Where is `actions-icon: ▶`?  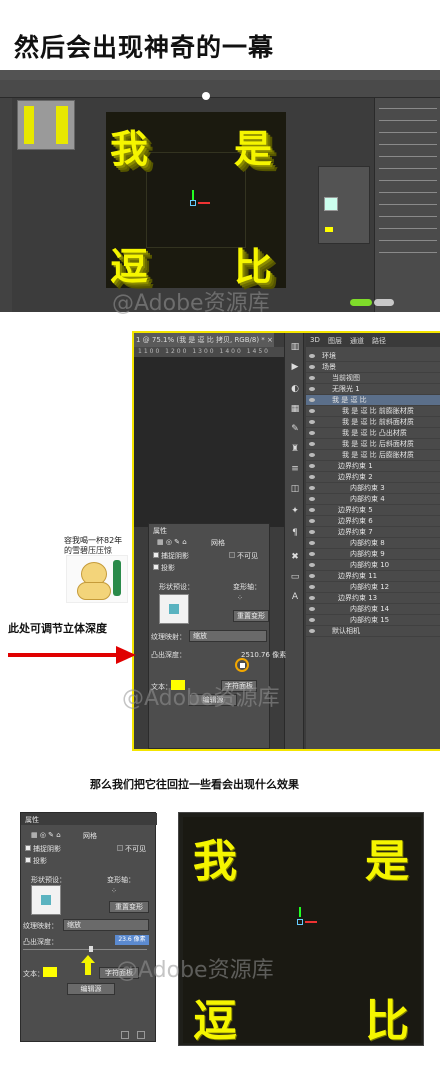
actions-icon: ▶ is located at coordinates (295, 367).